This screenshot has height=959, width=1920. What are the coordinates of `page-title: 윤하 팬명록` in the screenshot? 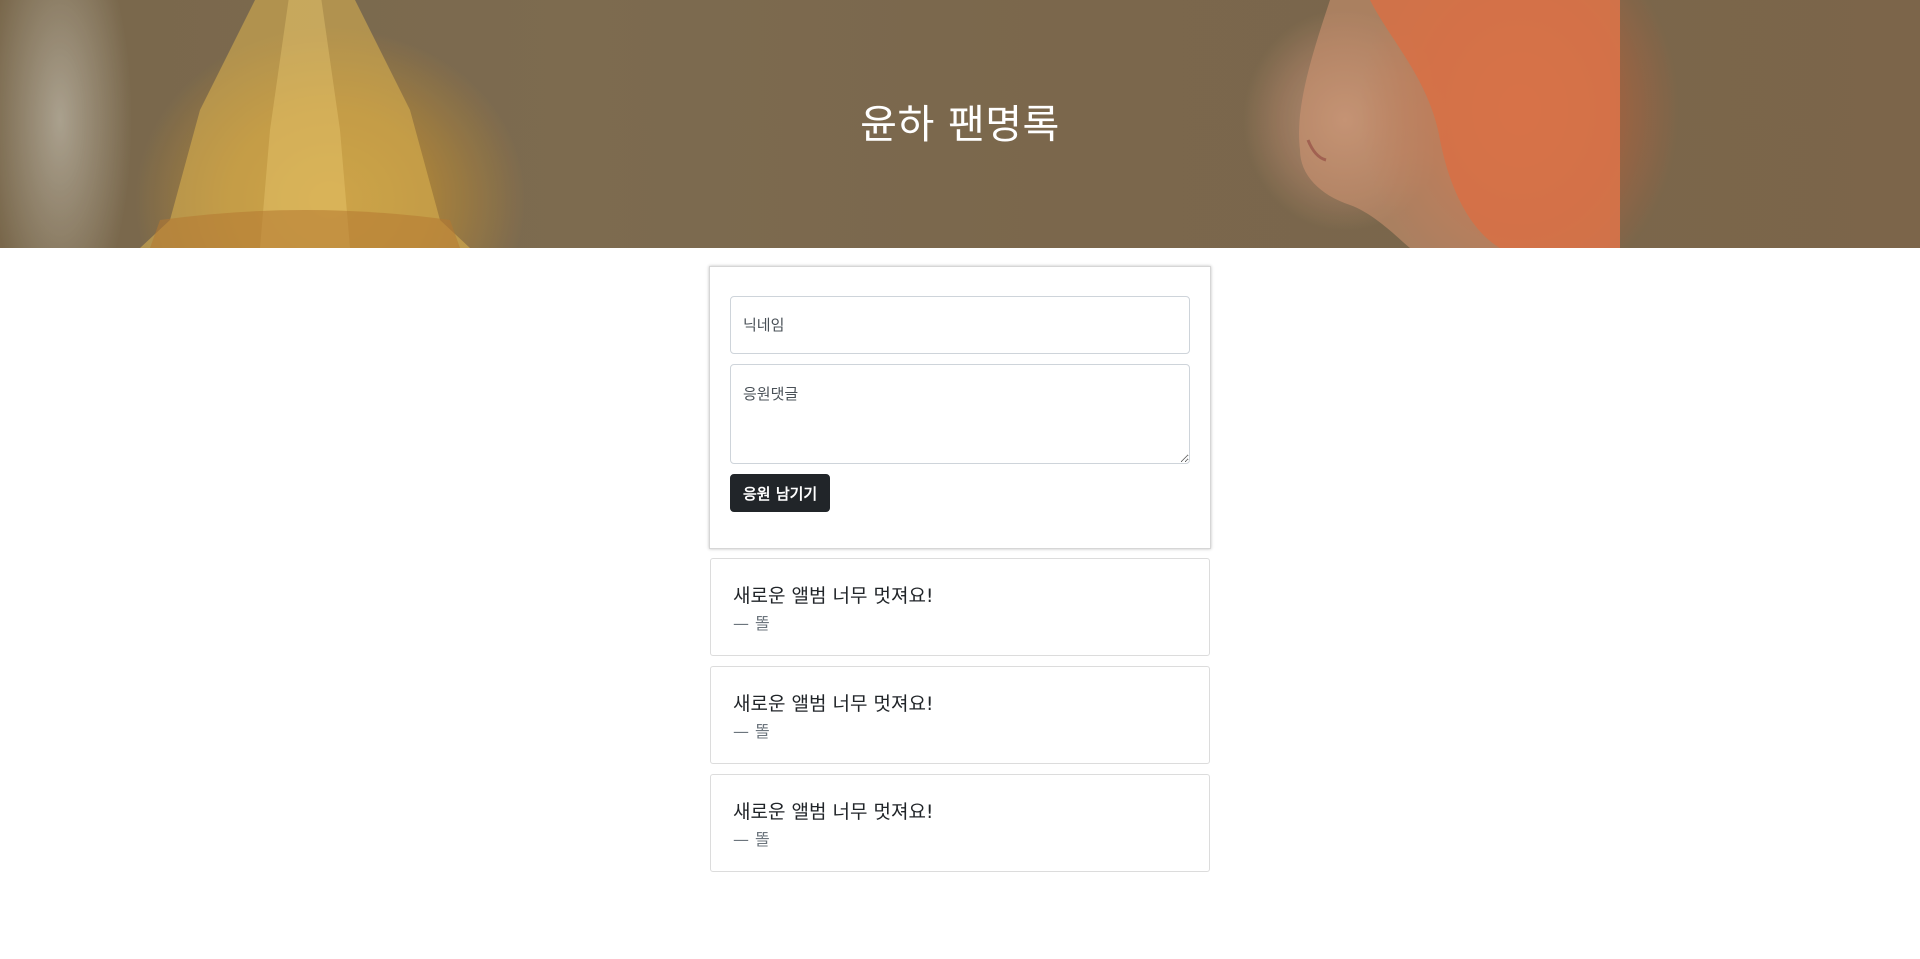 It's located at (960, 125).